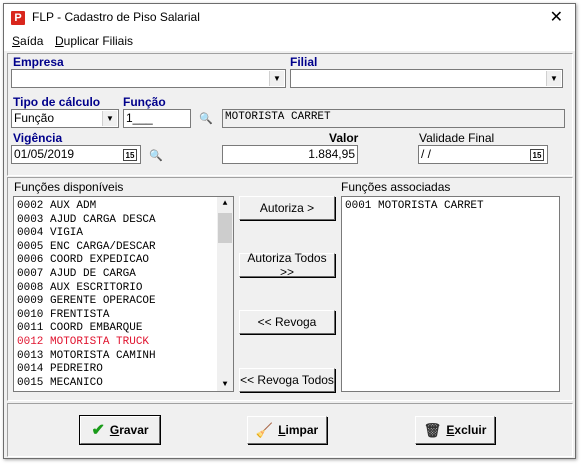 The height and width of the screenshot is (464, 581). I want to click on revoga-label: << Revoga, so click(287, 322).